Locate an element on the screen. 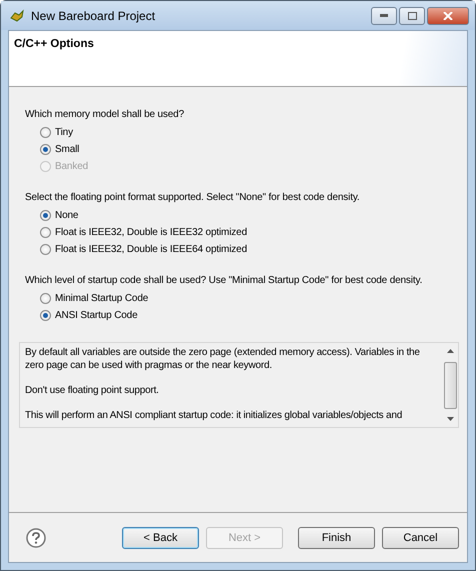 Image resolution: width=476 pixels, height=571 pixels. description-text: Don't use floating point support. is located at coordinates (92, 390).